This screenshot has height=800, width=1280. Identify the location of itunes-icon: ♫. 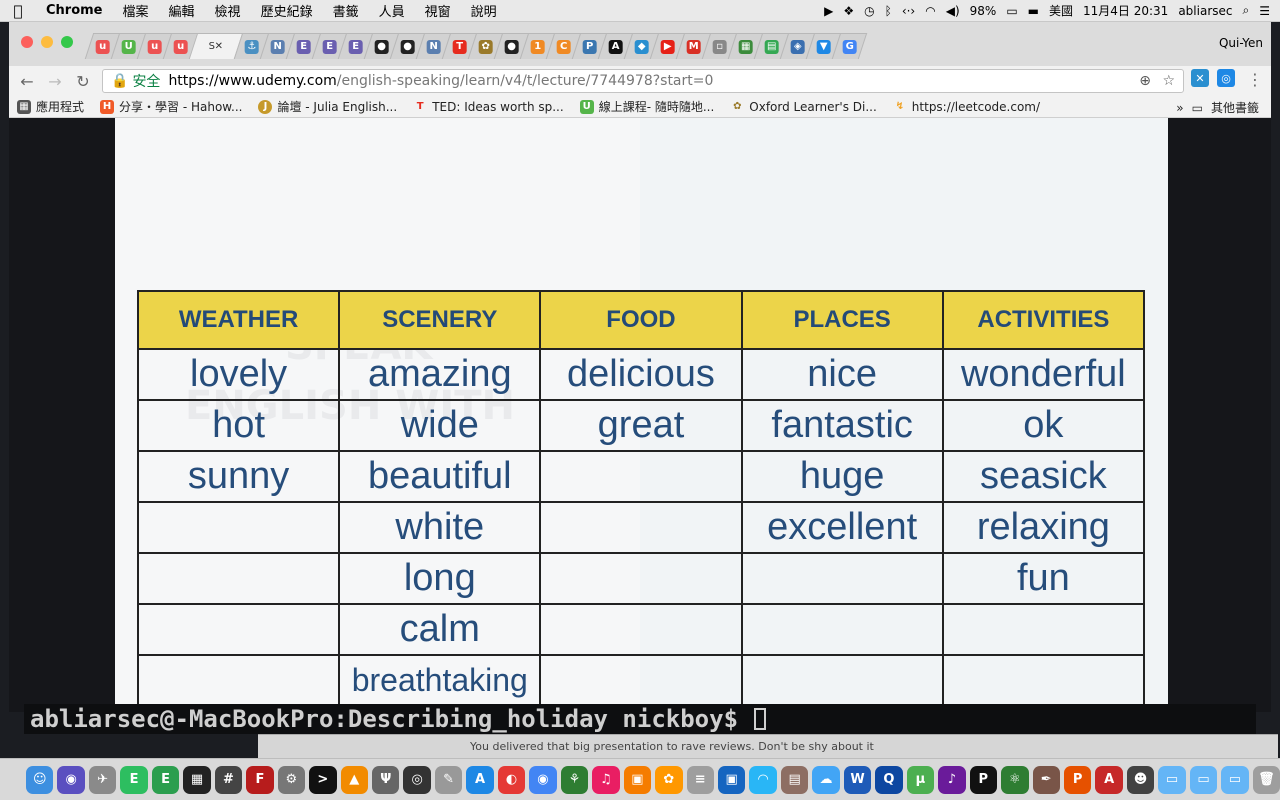
(606, 779).